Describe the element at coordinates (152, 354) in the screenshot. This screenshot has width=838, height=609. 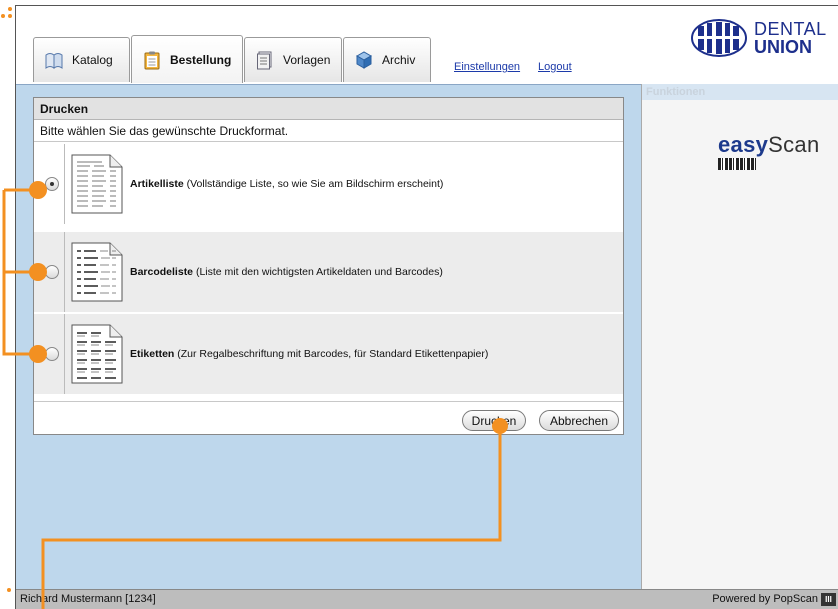
I see `option-name: Etiketten` at that location.